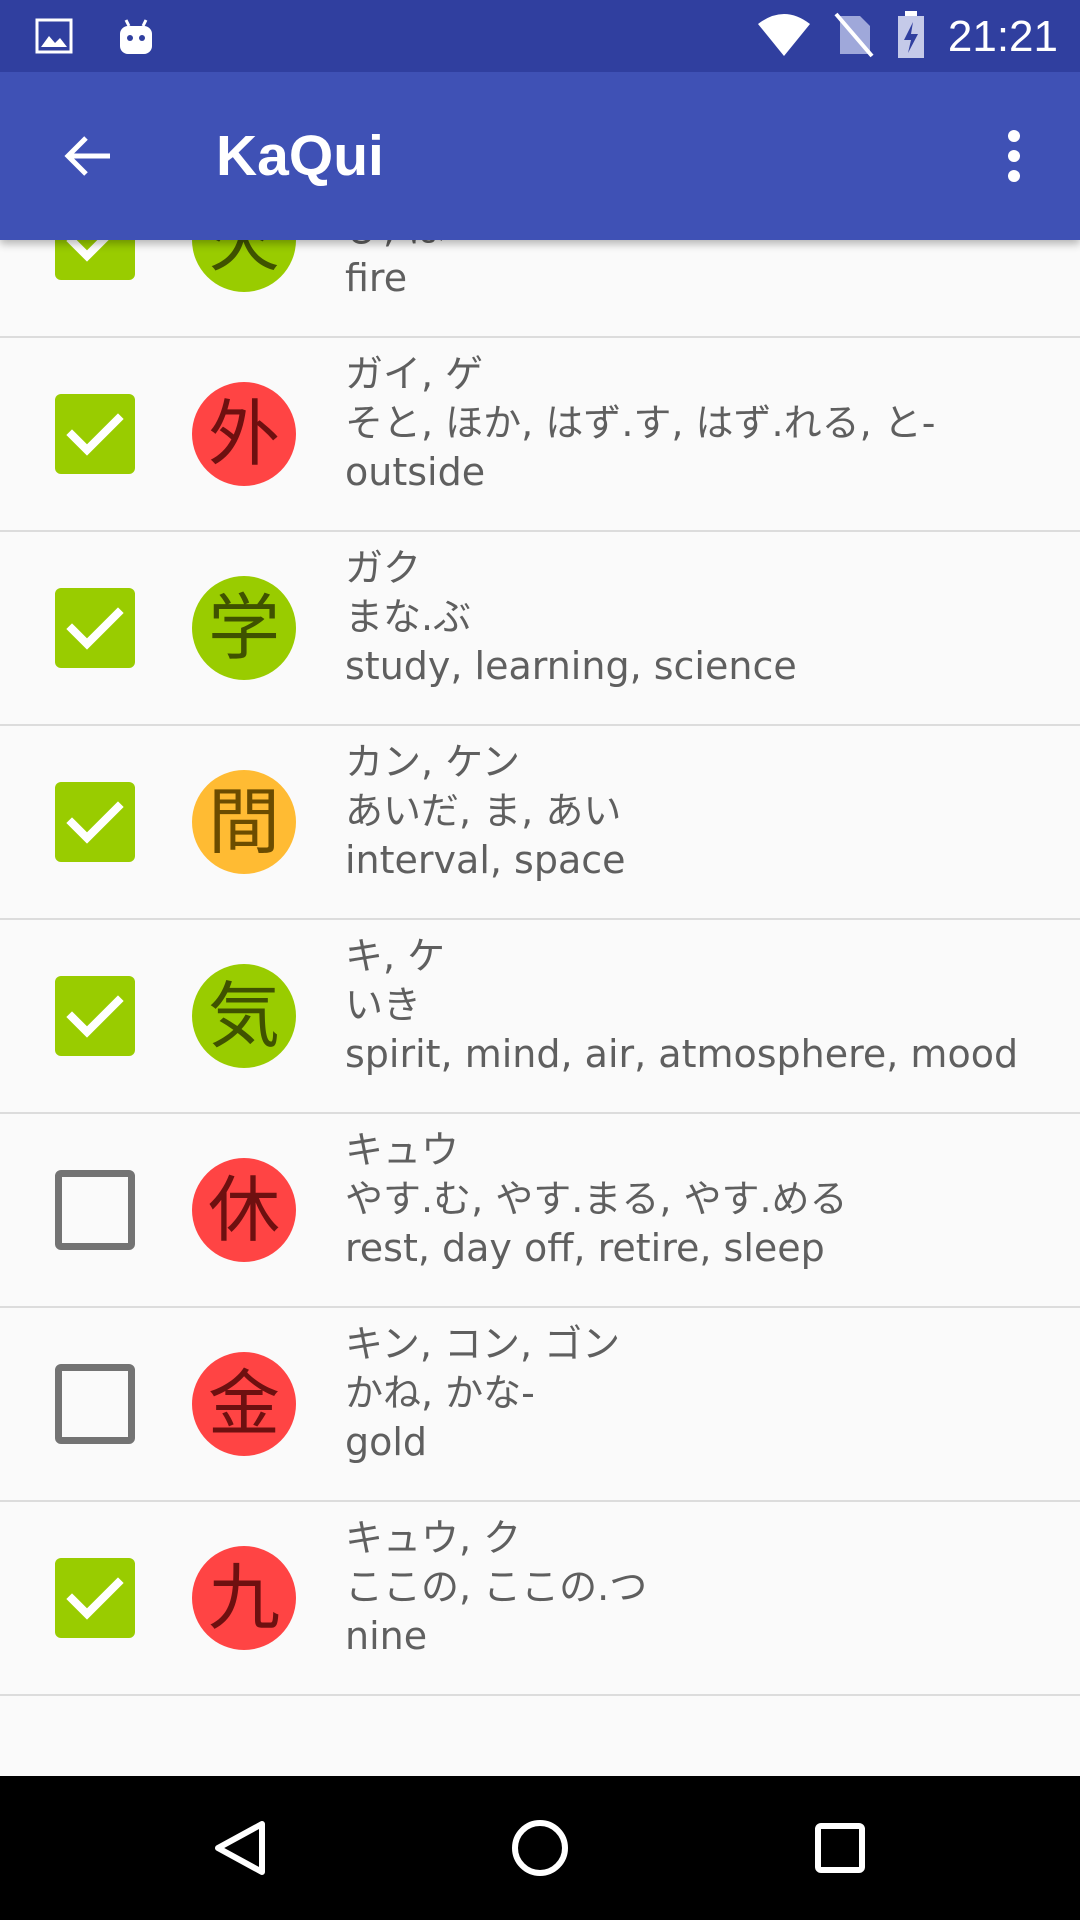 The image size is (1080, 1920). I want to click on kanji-row: 金キン, コン, ゴン かね, かな-gold, so click(540, 1405).